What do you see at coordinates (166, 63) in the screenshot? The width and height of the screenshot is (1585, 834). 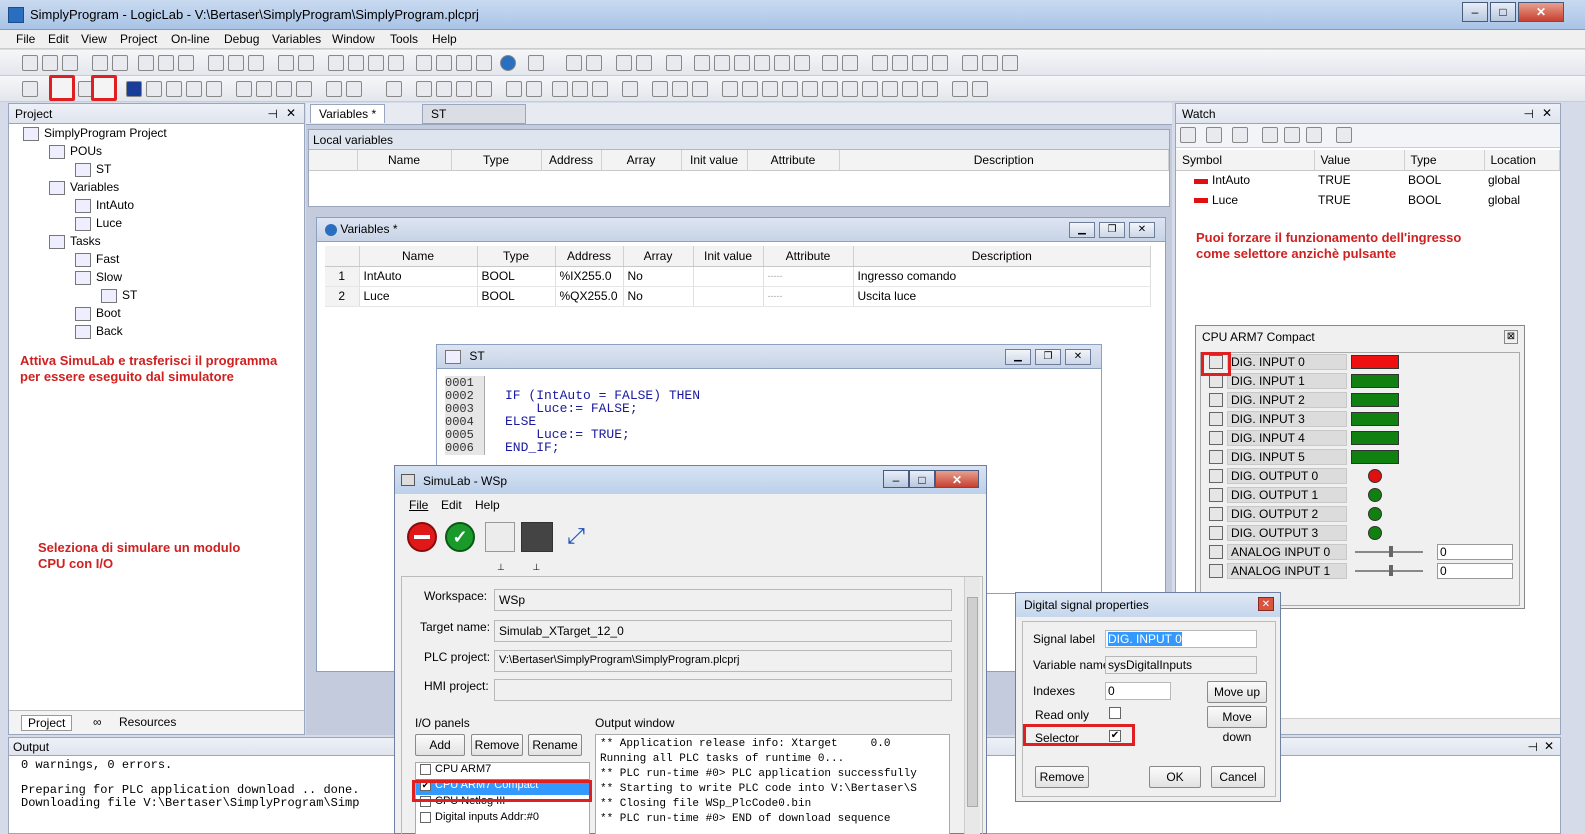 I see `copy-icon` at bounding box center [166, 63].